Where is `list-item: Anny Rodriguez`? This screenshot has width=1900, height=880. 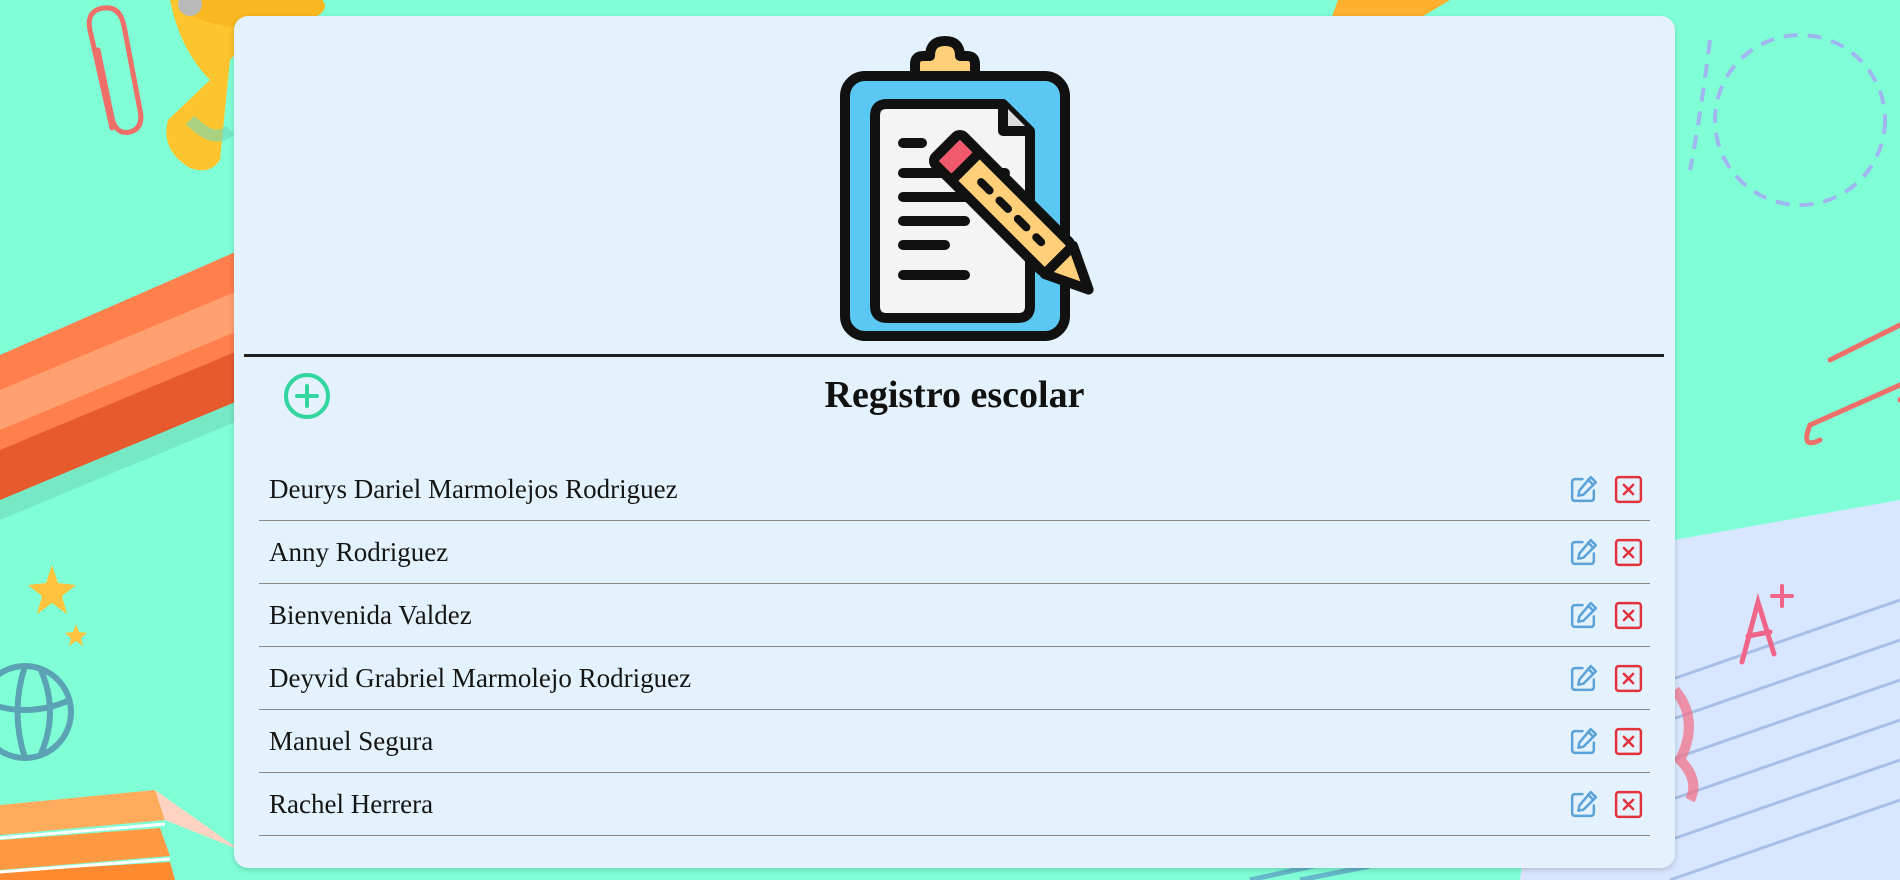
list-item: Anny Rodriguez is located at coordinates (954, 552).